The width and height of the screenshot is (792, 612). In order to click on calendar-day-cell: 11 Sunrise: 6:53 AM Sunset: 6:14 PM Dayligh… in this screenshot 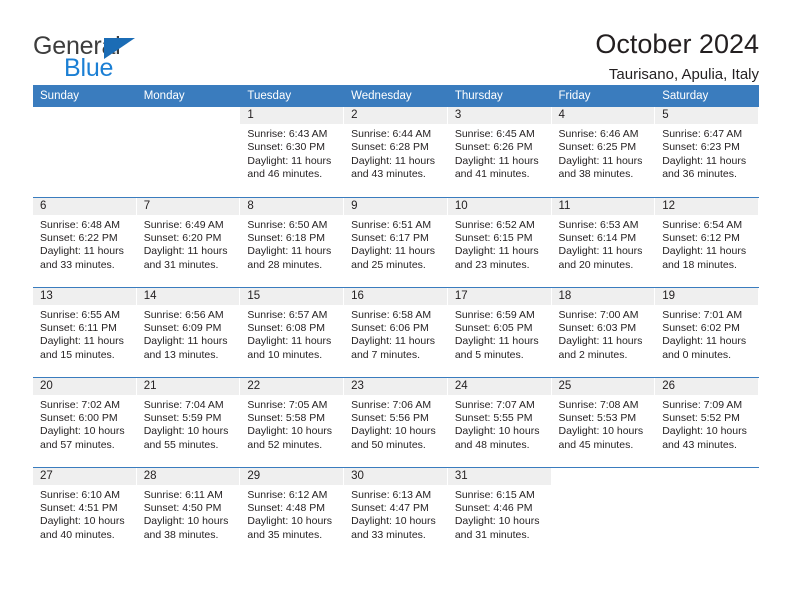, I will do `click(603, 241)`.